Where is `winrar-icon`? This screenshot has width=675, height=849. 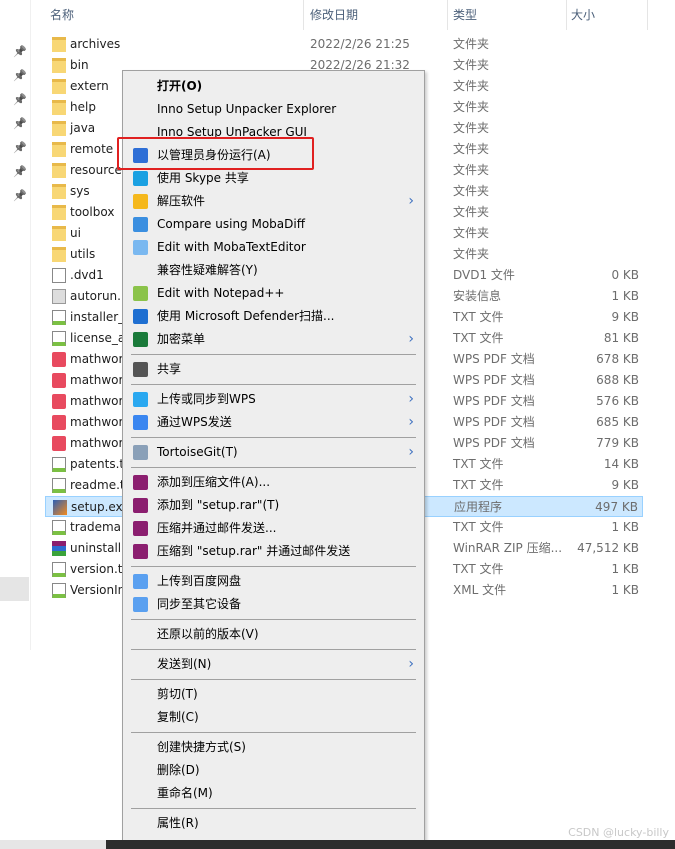 winrar-icon is located at coordinates (140, 505).